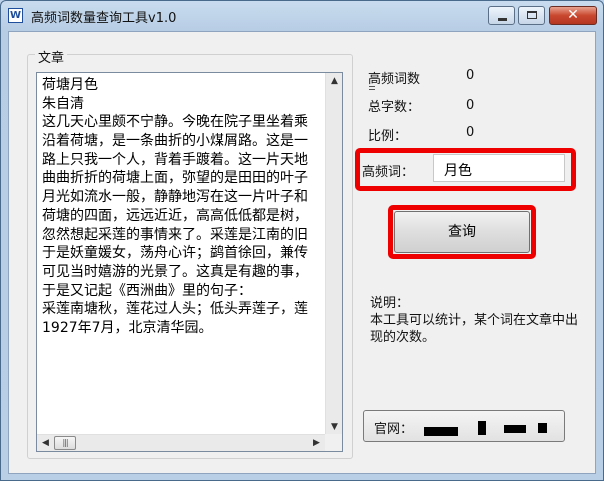 This screenshot has height=481, width=604. I want to click on article-line: 曲曲折折的荷塘上面，弥望的是田田的叶子, so click(175, 178).